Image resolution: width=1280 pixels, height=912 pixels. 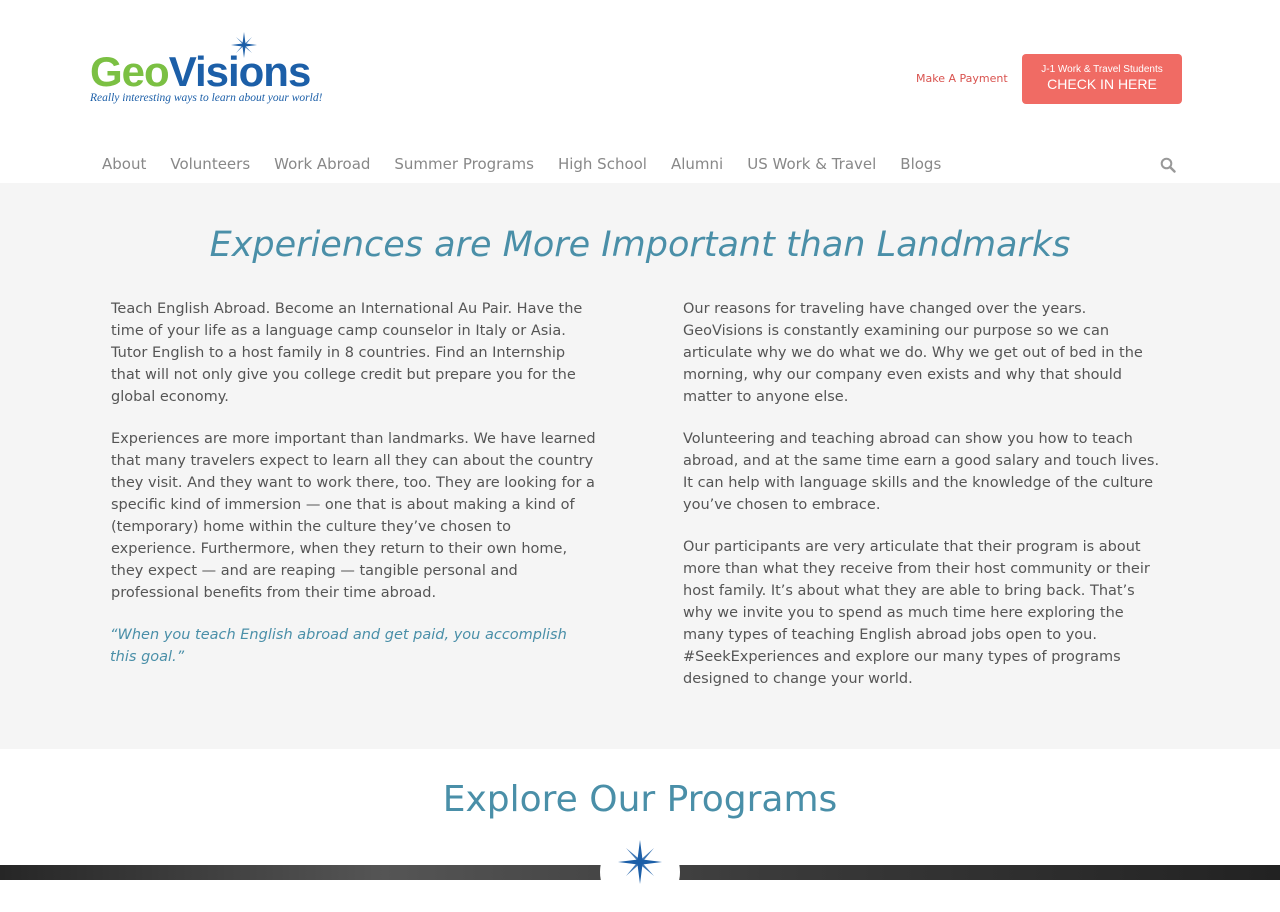 I want to click on nav-item-high-school: High School, so click(x=602, y=165).